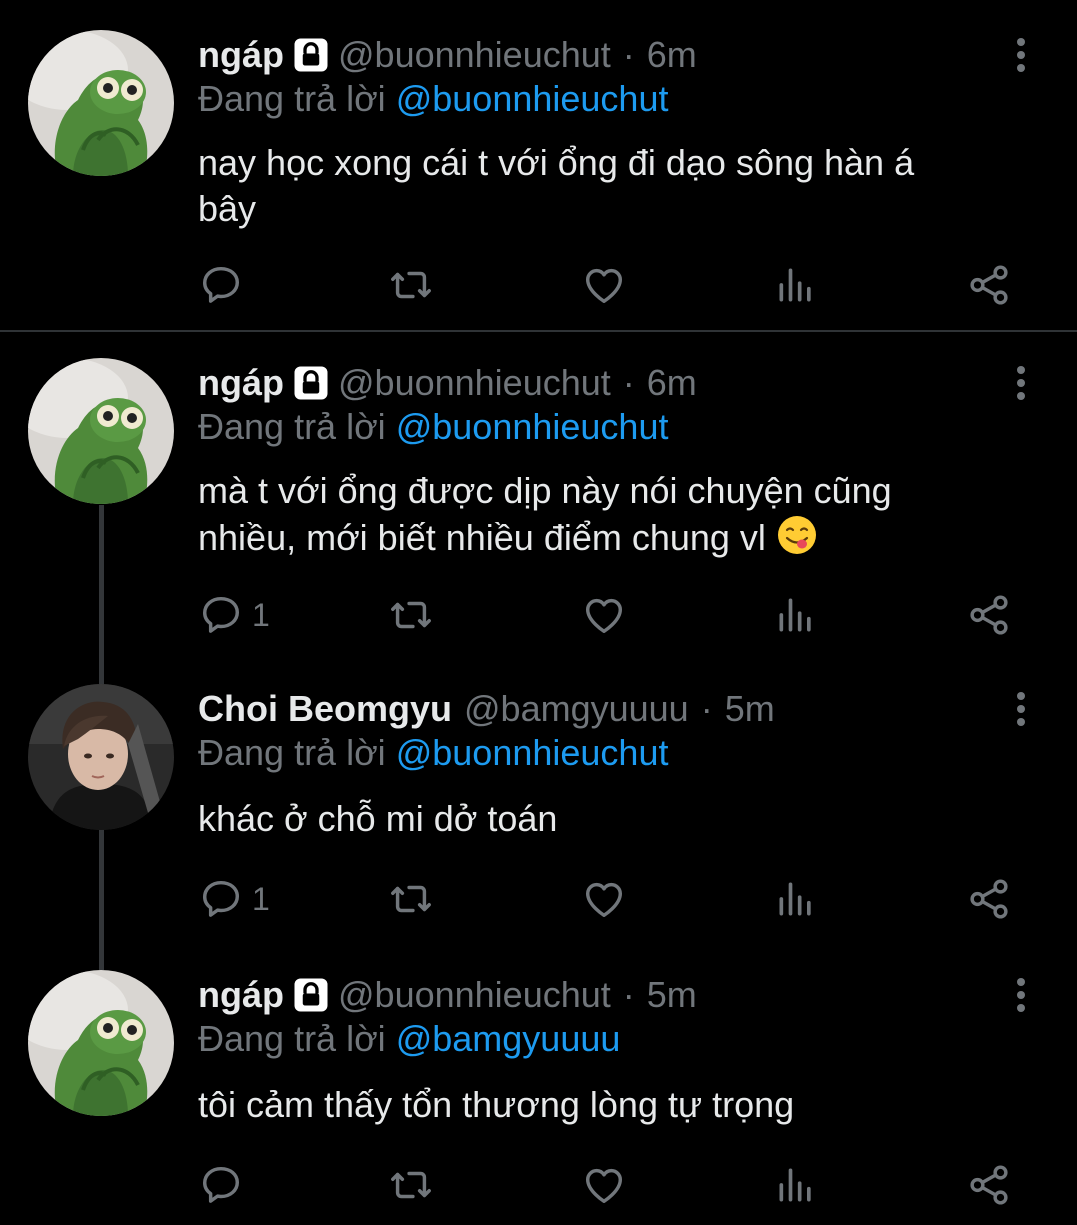  Describe the element at coordinates (378, 818) in the screenshot. I see `tweet-text-line: khác ở chỗ mi dở toán` at that location.